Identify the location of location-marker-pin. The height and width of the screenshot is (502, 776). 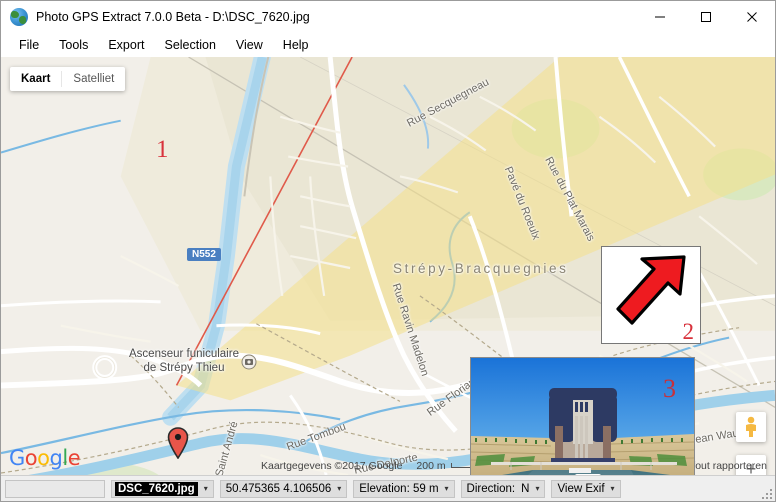
(178, 443).